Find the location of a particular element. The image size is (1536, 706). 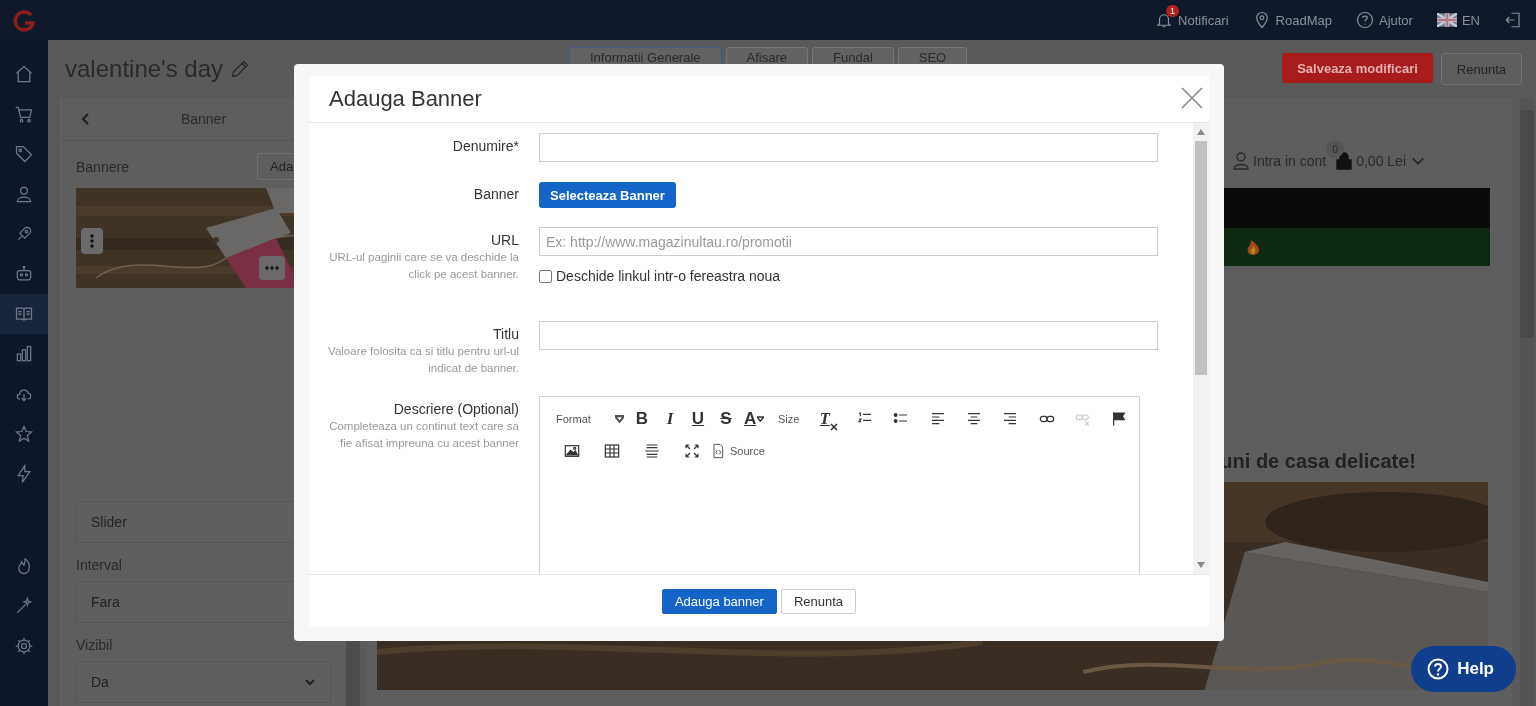

field-label: URL is located at coordinates (504, 240).